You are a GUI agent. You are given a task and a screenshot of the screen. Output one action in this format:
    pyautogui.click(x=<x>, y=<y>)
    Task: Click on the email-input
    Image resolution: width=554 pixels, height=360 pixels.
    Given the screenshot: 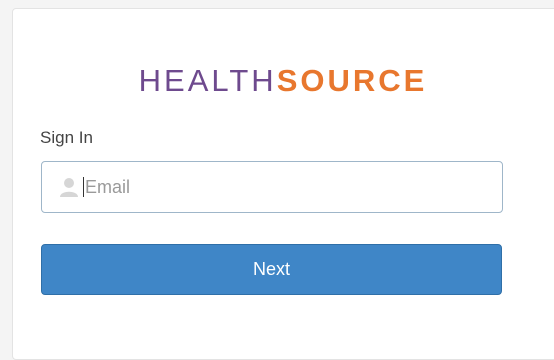 What is the action you would take?
    pyautogui.click(x=293, y=187)
    